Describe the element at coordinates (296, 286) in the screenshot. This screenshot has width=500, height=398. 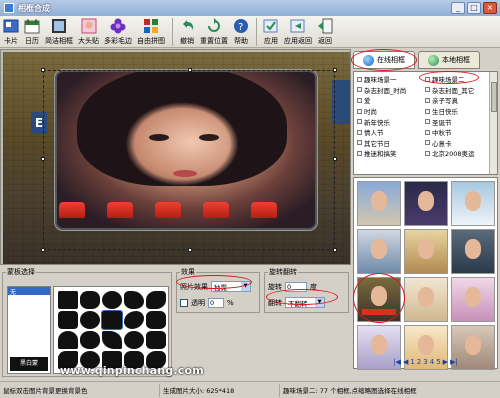
I see `rotate-input: 0` at that location.